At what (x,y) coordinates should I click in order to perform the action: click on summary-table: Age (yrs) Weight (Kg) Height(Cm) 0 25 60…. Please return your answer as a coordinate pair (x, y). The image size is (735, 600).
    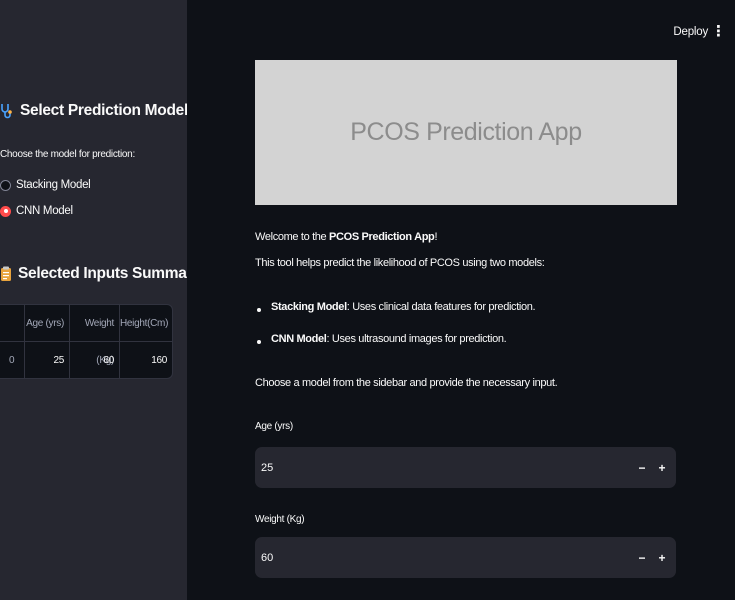
    Looking at the image, I should click on (86, 341).